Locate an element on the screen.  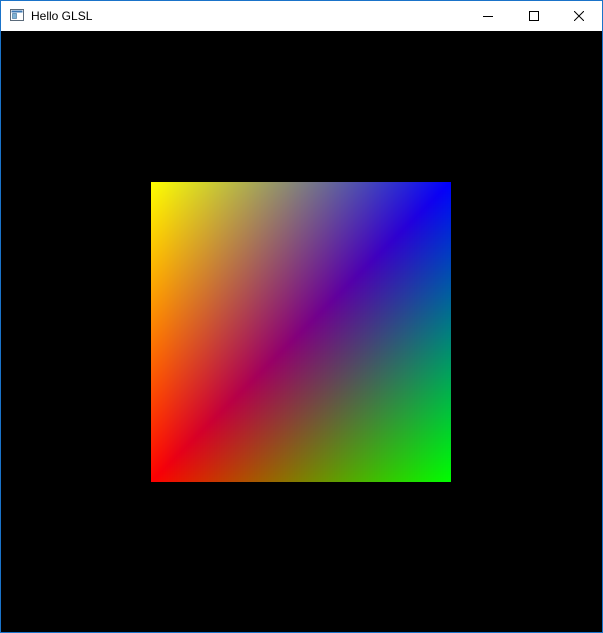
close-button is located at coordinates (579, 16).